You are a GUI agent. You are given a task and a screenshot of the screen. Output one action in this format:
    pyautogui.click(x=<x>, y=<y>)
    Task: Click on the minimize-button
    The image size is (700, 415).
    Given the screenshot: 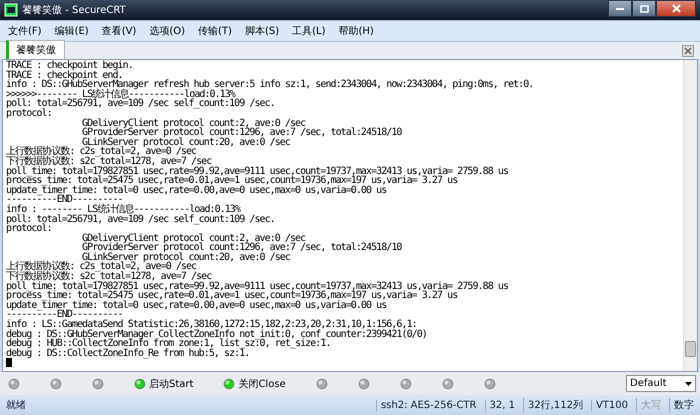 What is the action you would take?
    pyautogui.click(x=620, y=8)
    